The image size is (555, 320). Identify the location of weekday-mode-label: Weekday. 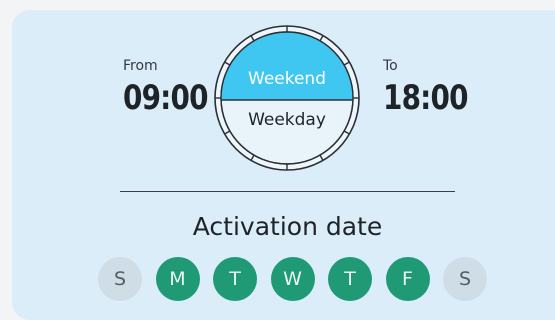
(287, 120).